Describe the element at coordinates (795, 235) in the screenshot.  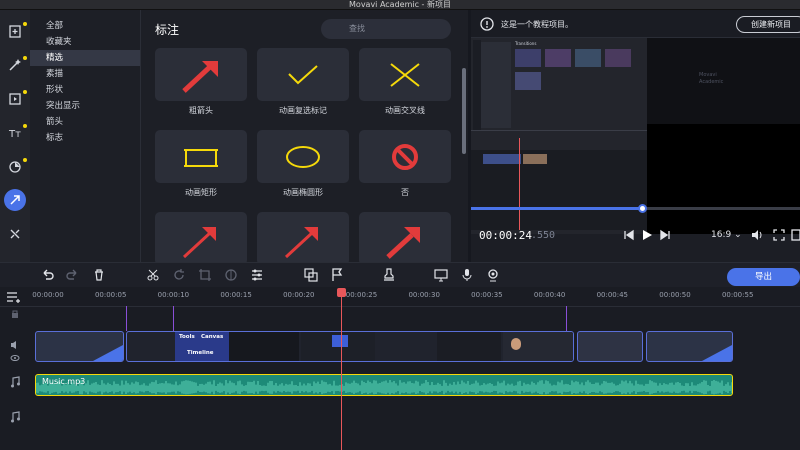
I see `detach-preview-icon` at that location.